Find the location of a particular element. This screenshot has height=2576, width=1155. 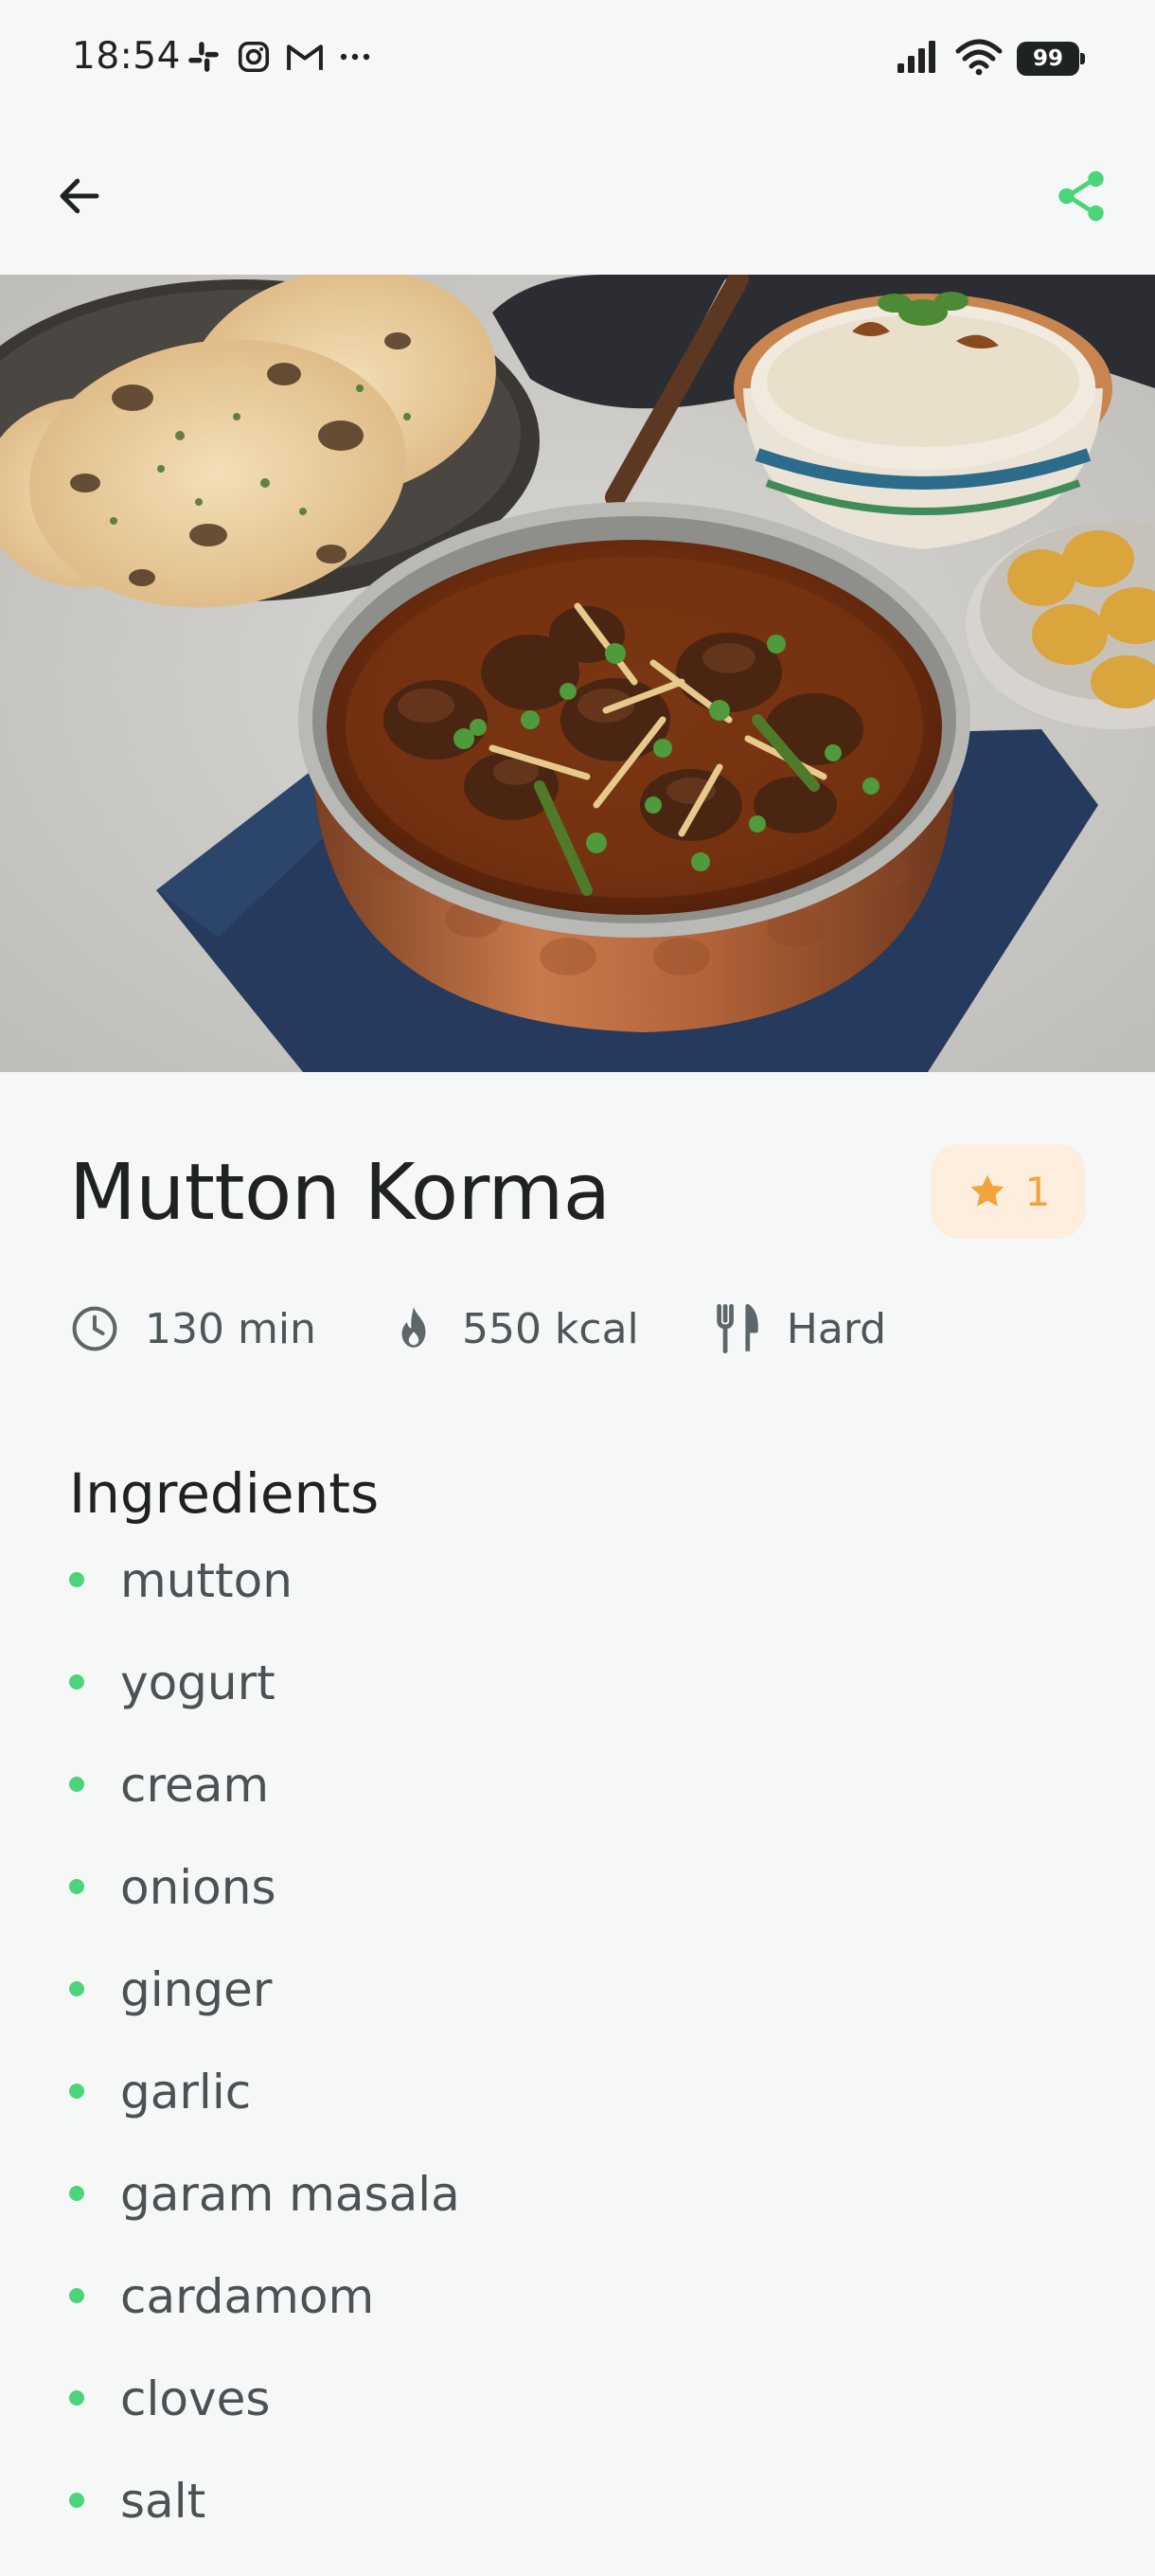

share-icon is located at coordinates (1081, 196).